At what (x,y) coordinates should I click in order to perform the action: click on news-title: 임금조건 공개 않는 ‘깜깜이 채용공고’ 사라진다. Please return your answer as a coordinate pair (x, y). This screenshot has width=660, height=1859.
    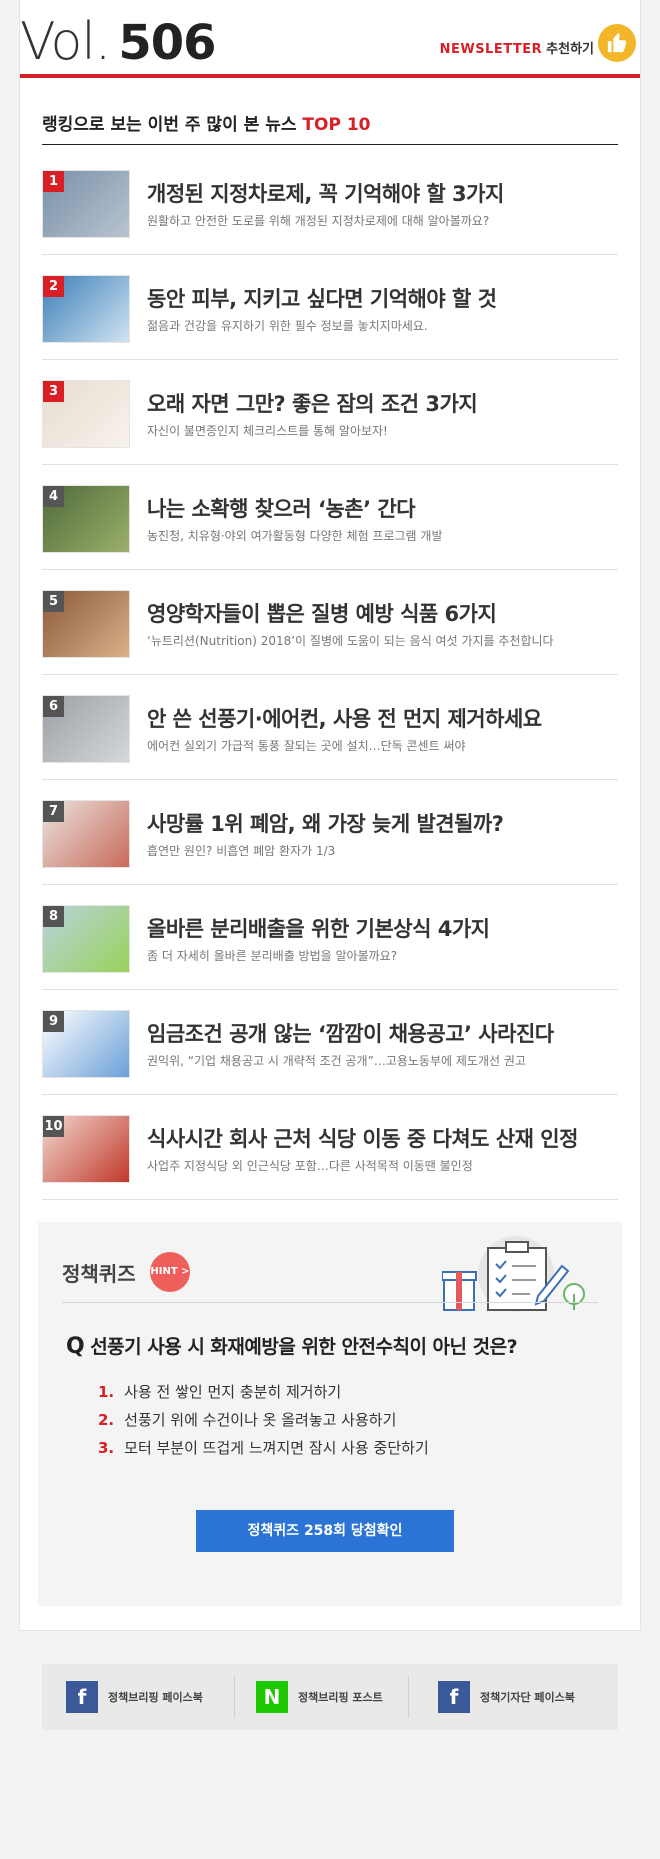
    Looking at the image, I should click on (350, 1033).